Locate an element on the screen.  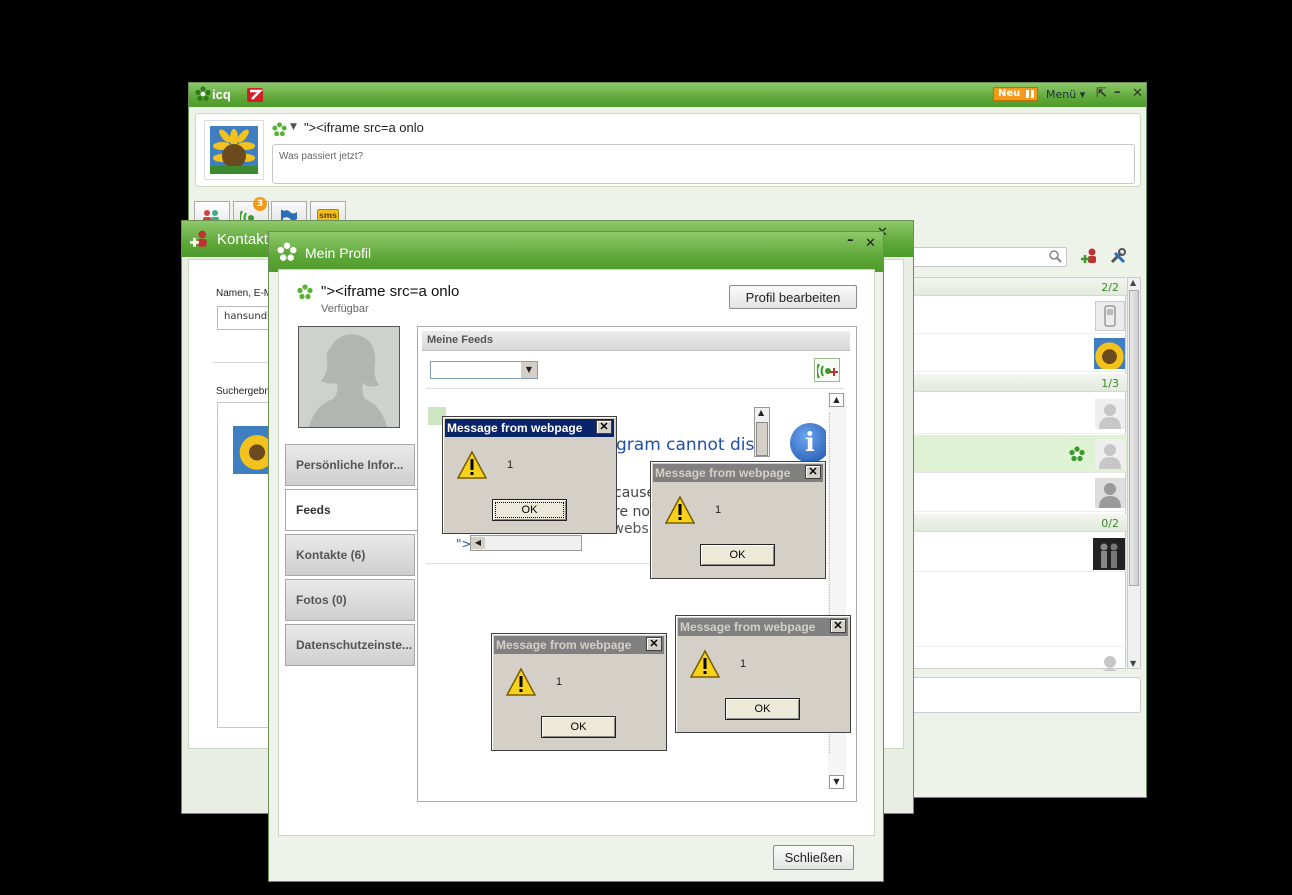
tab-contacts: Kontakte (6) is located at coordinates (350, 555).